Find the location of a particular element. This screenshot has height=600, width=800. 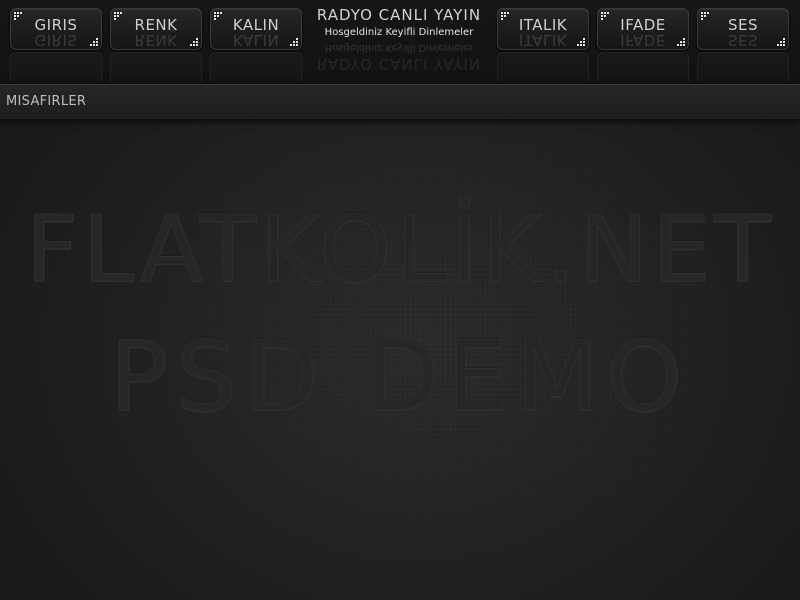

brand-title-reflection: RADYO CANLI YAYIN is located at coordinates (399, 64).